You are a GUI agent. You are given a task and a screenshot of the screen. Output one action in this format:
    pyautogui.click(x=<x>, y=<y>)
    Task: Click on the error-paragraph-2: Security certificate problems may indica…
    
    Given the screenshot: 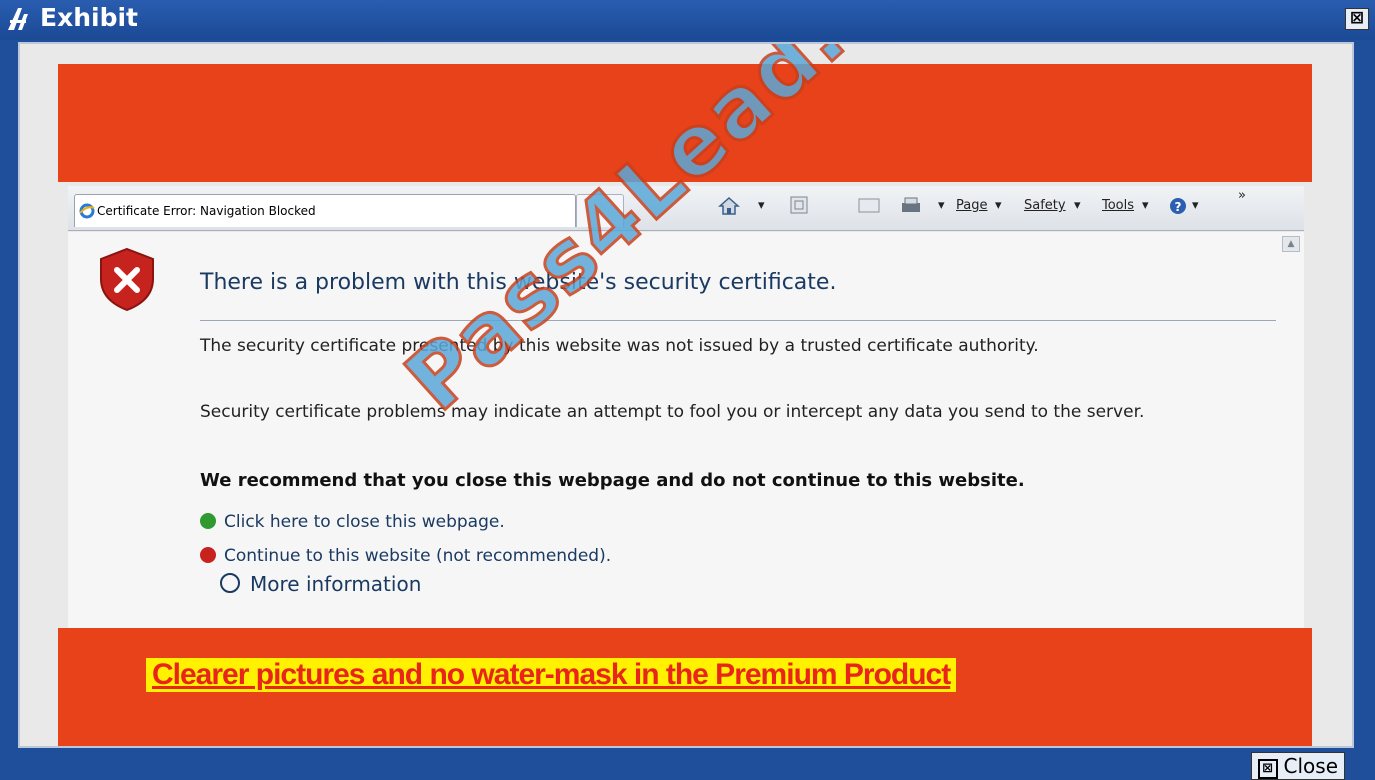 What is the action you would take?
    pyautogui.click(x=672, y=412)
    